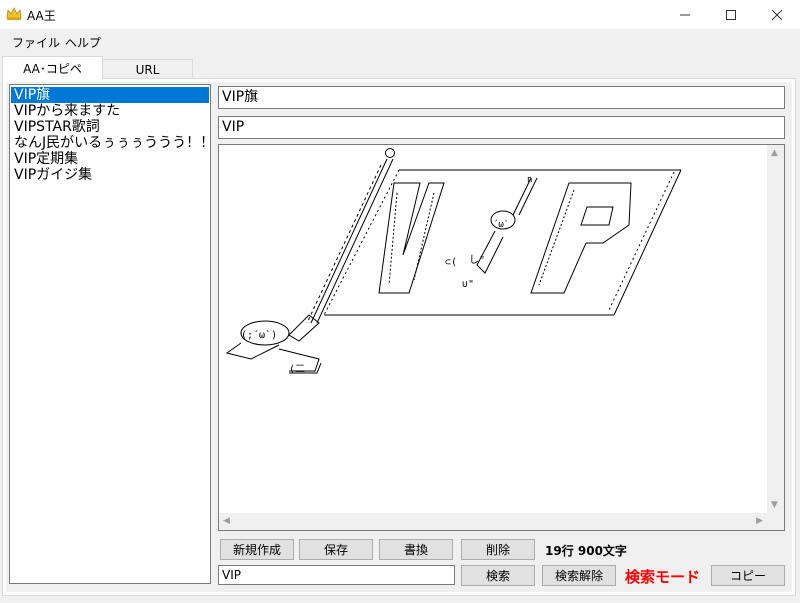 Image resolution: width=800 pixels, height=603 pixels. What do you see at coordinates (400, 14) in the screenshot?
I see `title-bar: AA王` at bounding box center [400, 14].